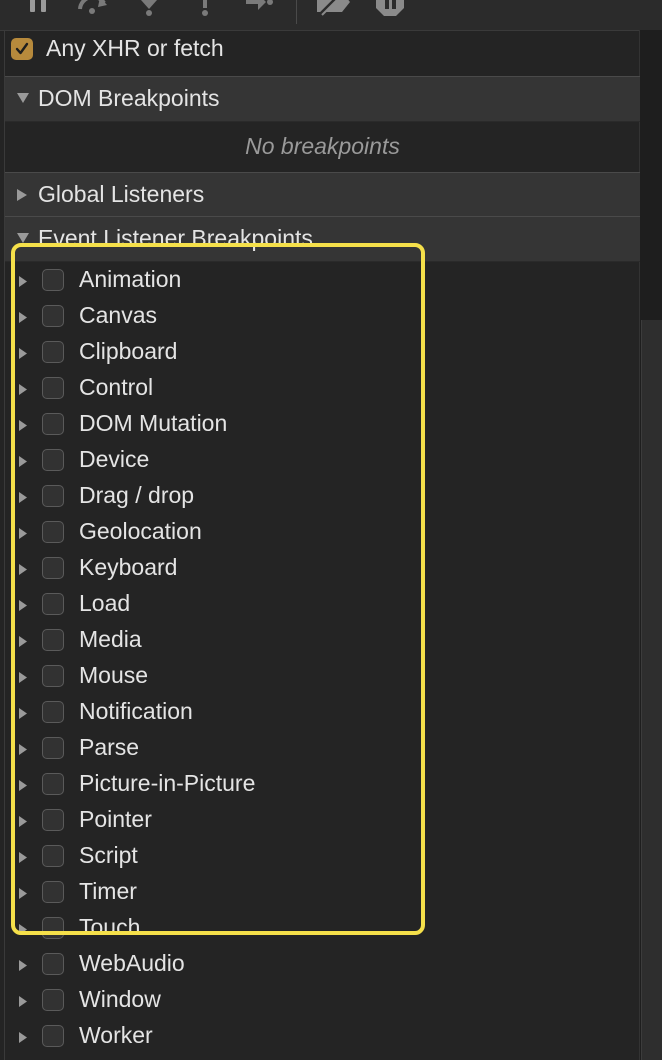  What do you see at coordinates (322, 966) in the screenshot?
I see `event-category-row: WebAudio` at bounding box center [322, 966].